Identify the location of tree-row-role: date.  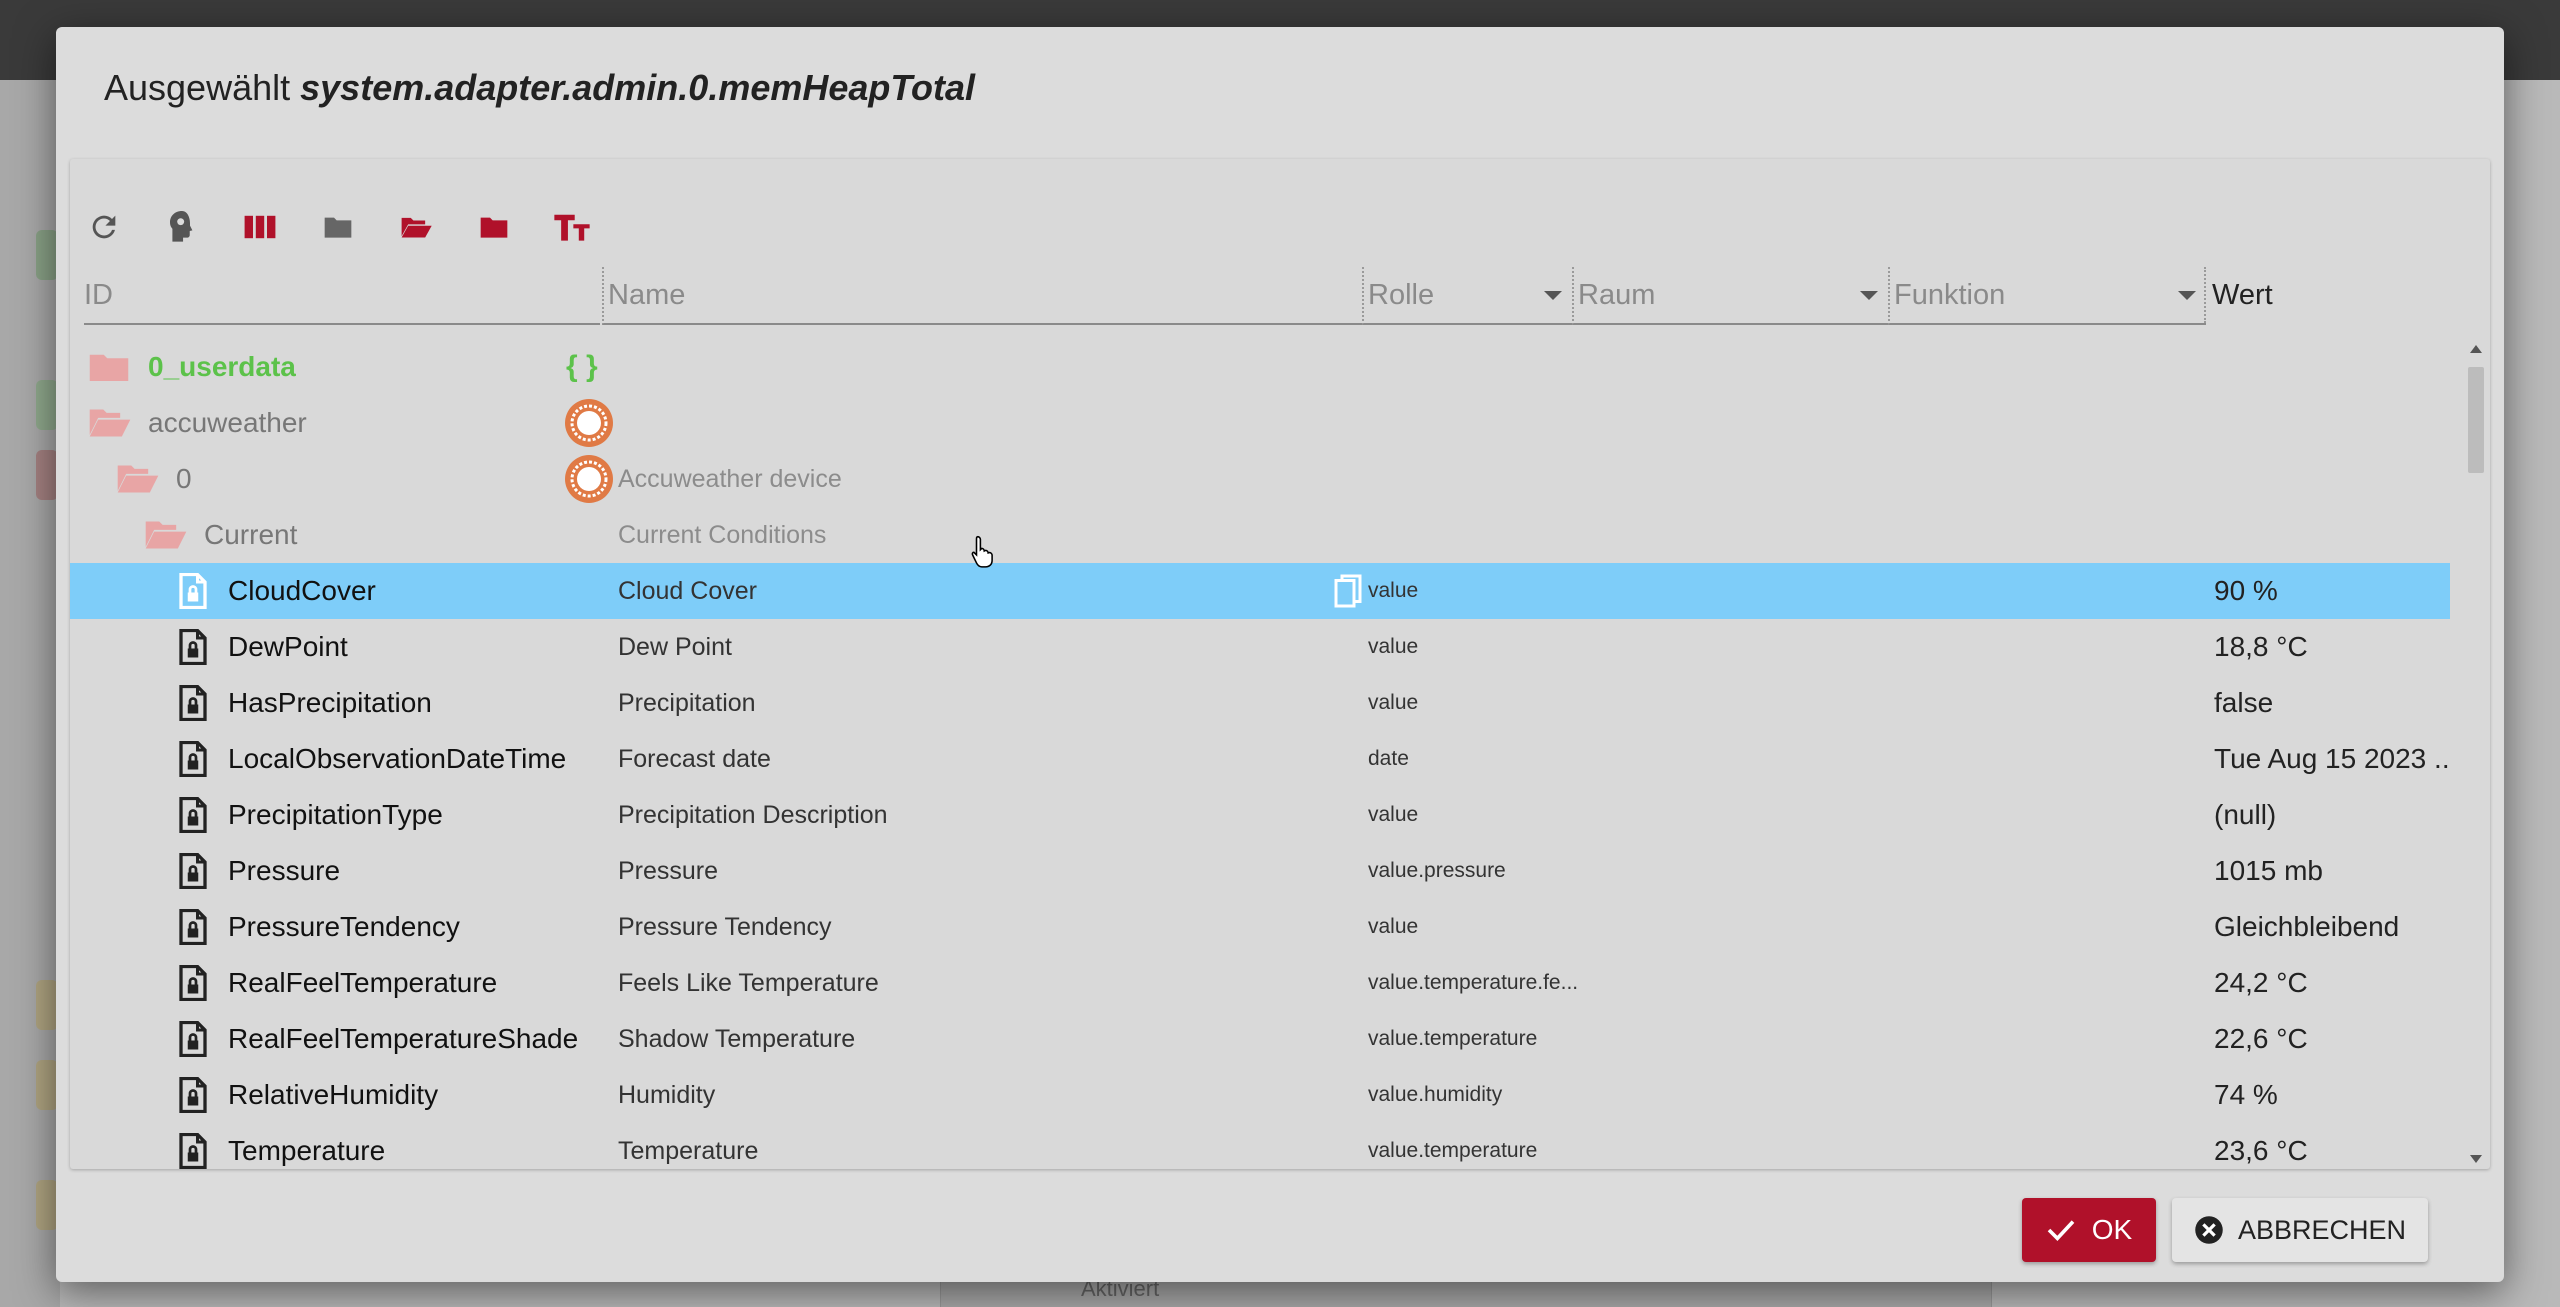
(1388, 758).